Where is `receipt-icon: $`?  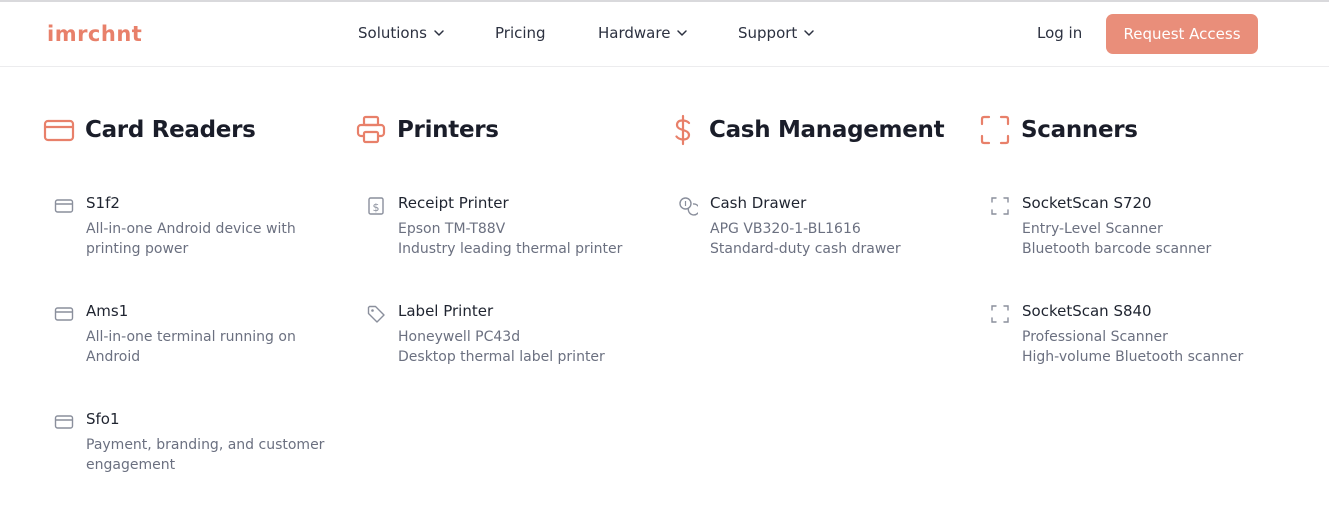
receipt-icon: $ is located at coordinates (376, 206).